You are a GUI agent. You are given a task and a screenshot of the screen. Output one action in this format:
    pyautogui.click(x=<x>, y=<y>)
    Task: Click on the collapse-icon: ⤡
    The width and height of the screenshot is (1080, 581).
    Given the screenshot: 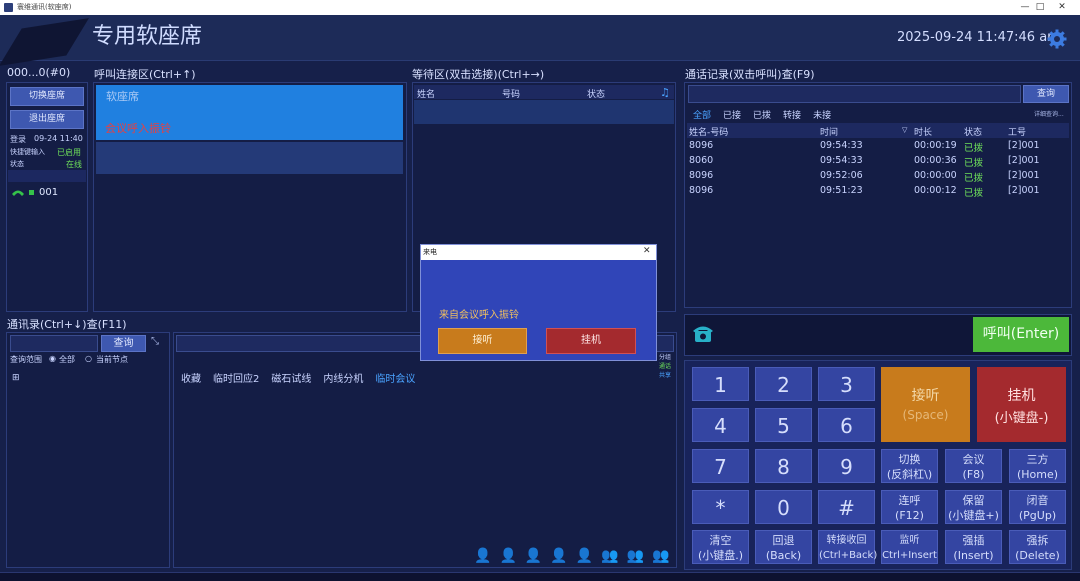 What is the action you would take?
    pyautogui.click(x=155, y=341)
    